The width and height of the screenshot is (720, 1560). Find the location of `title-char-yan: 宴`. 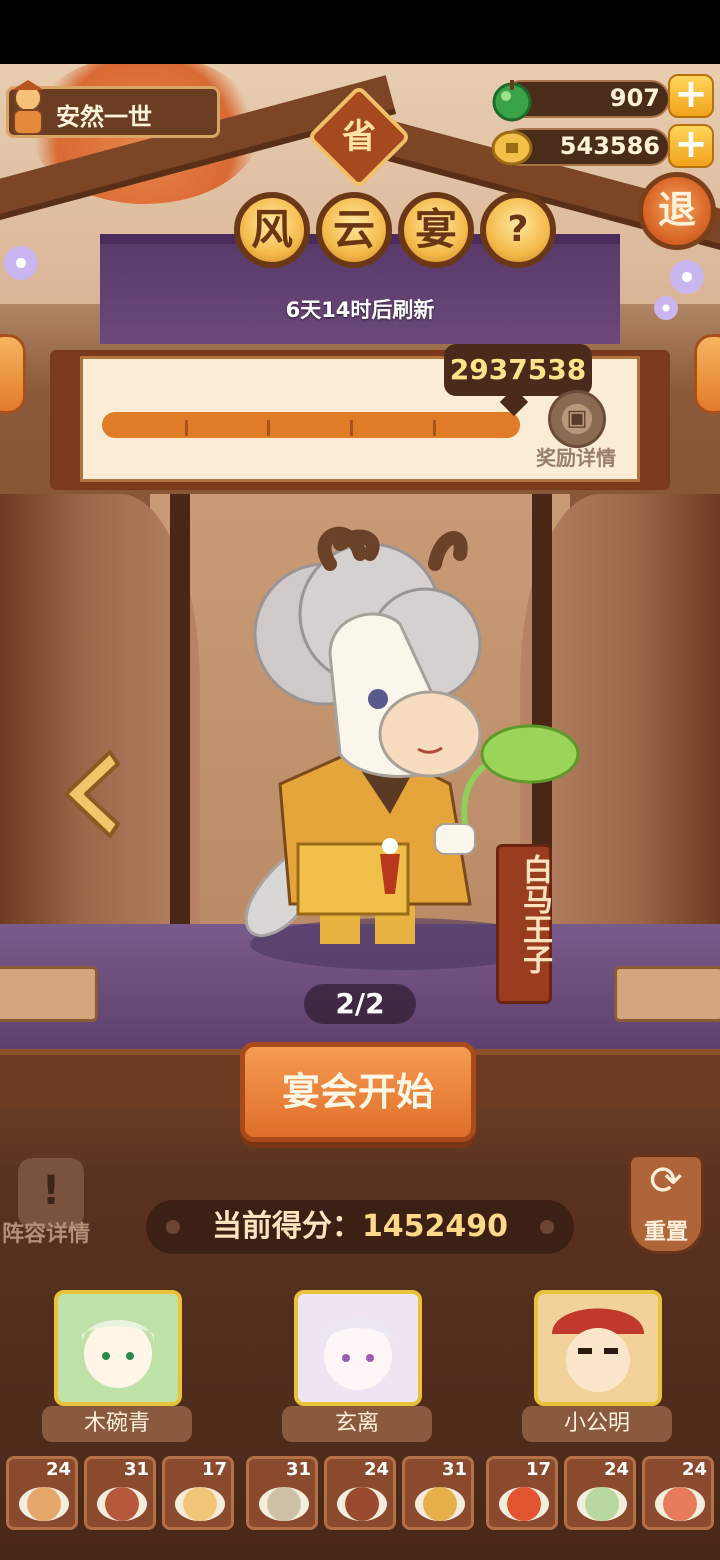

title-char-yan: 宴 is located at coordinates (436, 230).